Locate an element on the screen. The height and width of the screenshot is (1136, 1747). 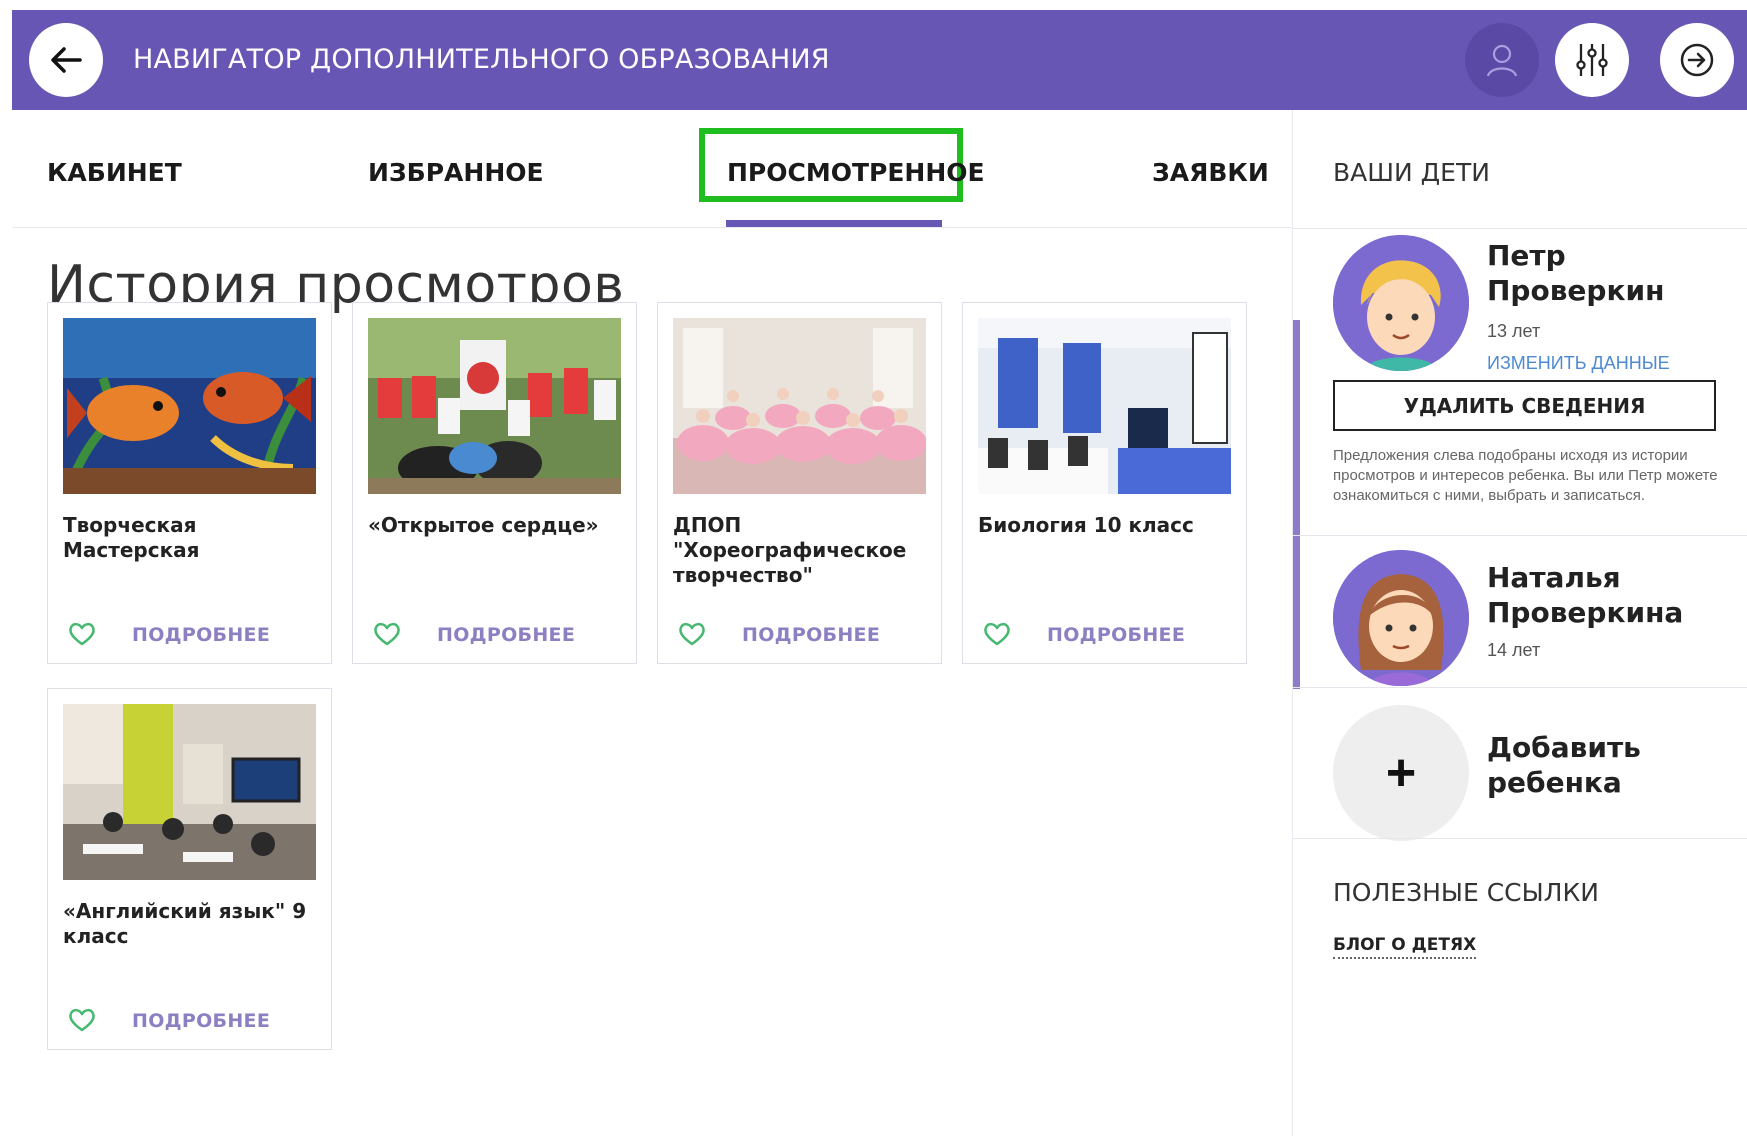
card-title: «Английский язык" 9 класс is located at coordinates (185, 923).